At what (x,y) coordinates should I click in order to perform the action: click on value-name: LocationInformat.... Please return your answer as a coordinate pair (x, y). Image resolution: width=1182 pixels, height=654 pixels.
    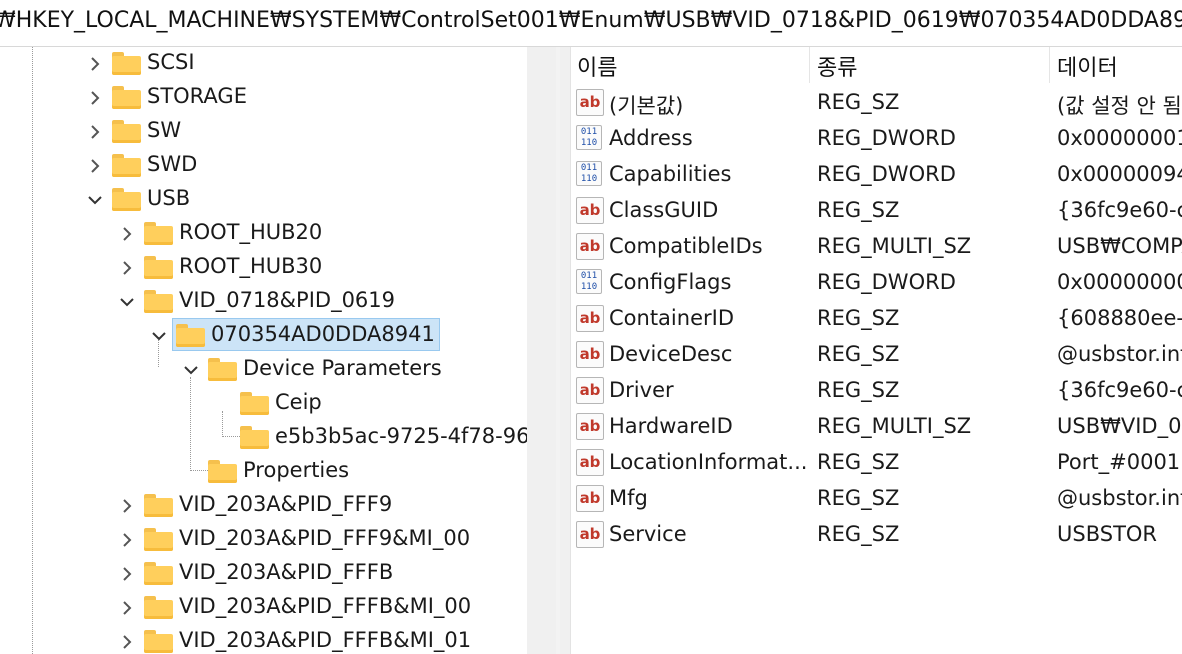
    Looking at the image, I should click on (708, 462).